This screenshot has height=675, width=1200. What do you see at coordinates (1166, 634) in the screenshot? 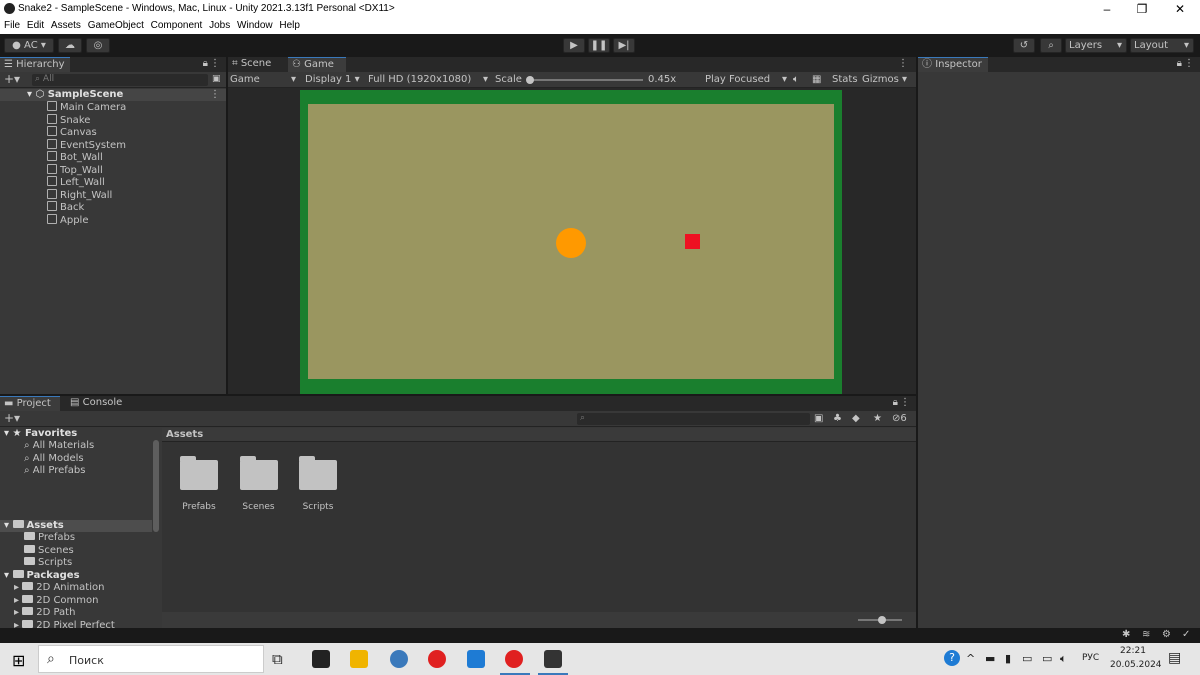
I see `auto-generate-icon: ⚙` at bounding box center [1166, 634].